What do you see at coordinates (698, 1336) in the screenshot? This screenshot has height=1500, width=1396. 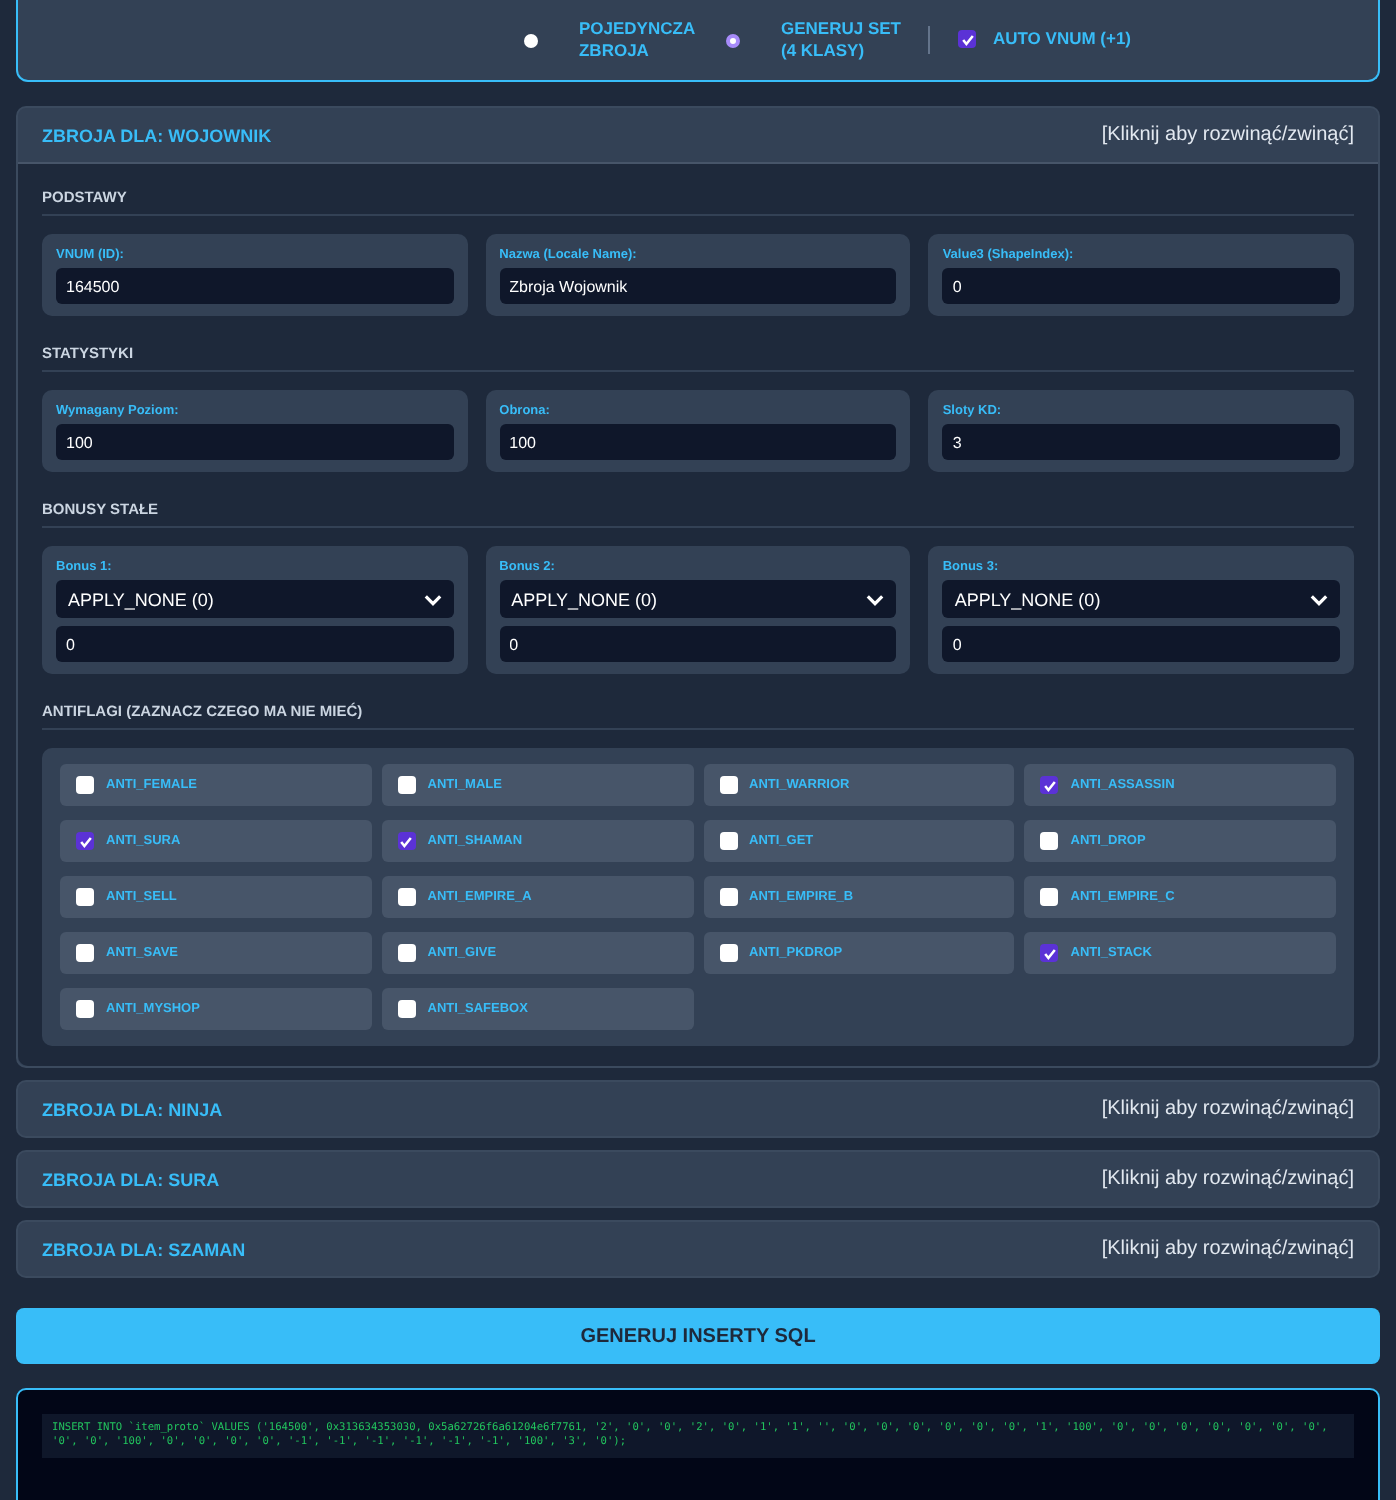 I see `generate-button: GENERUJ INSERTY SQL` at bounding box center [698, 1336].